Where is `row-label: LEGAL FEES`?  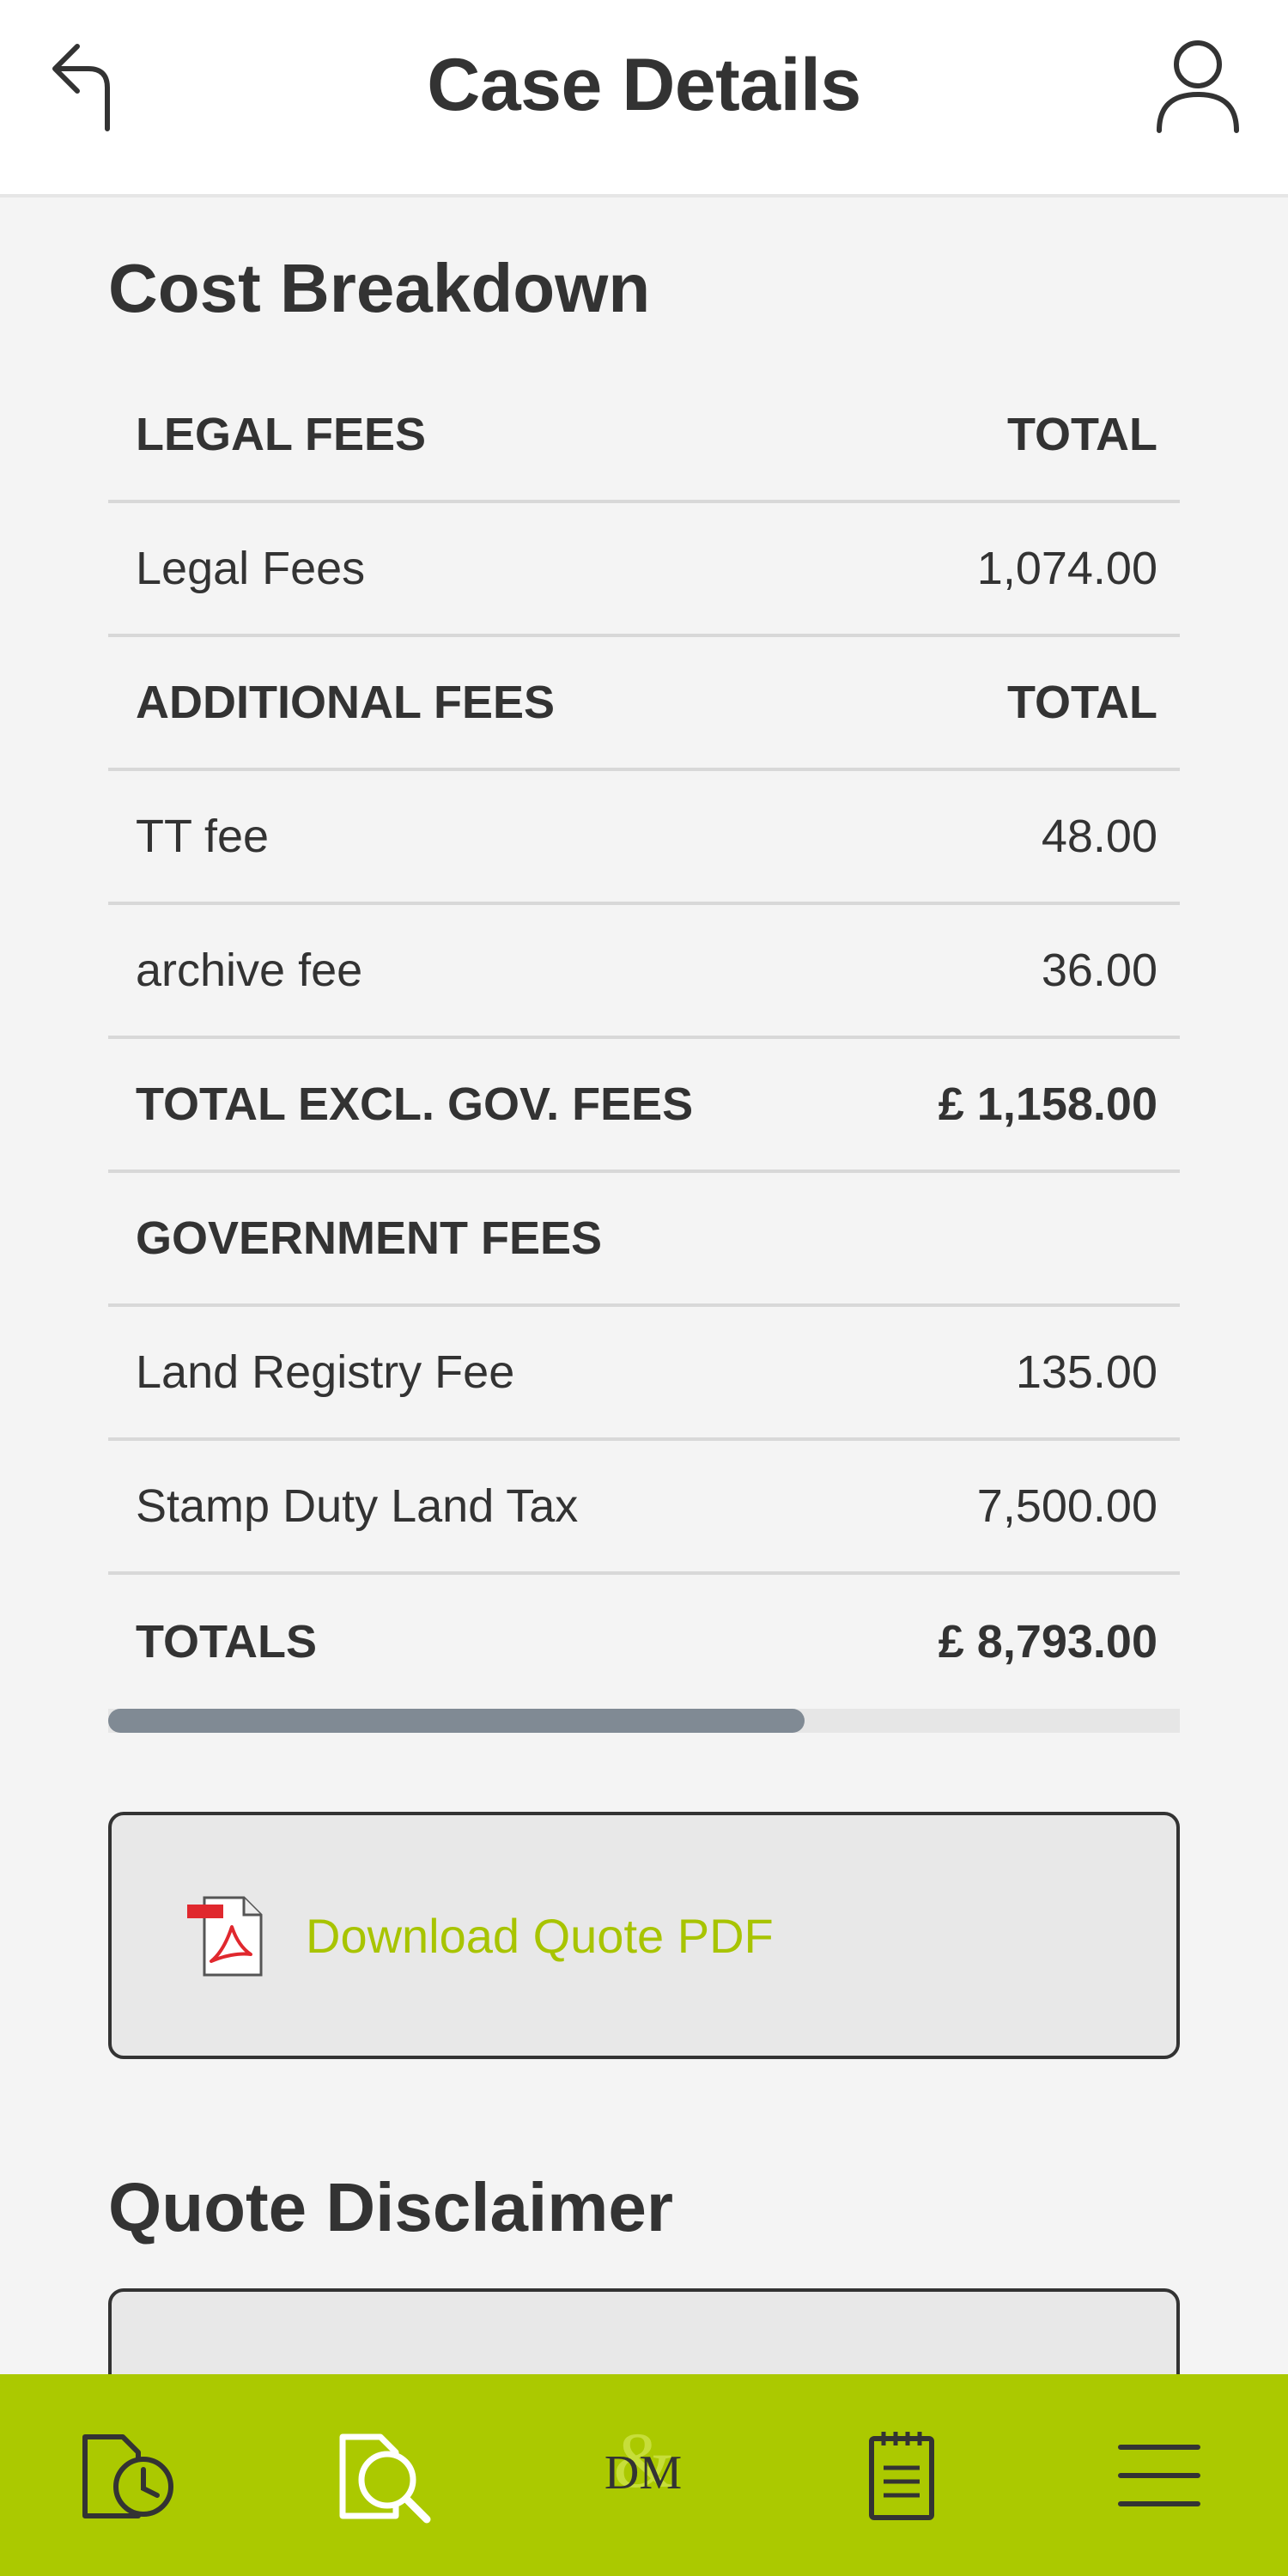
row-label: LEGAL FEES is located at coordinates (281, 434).